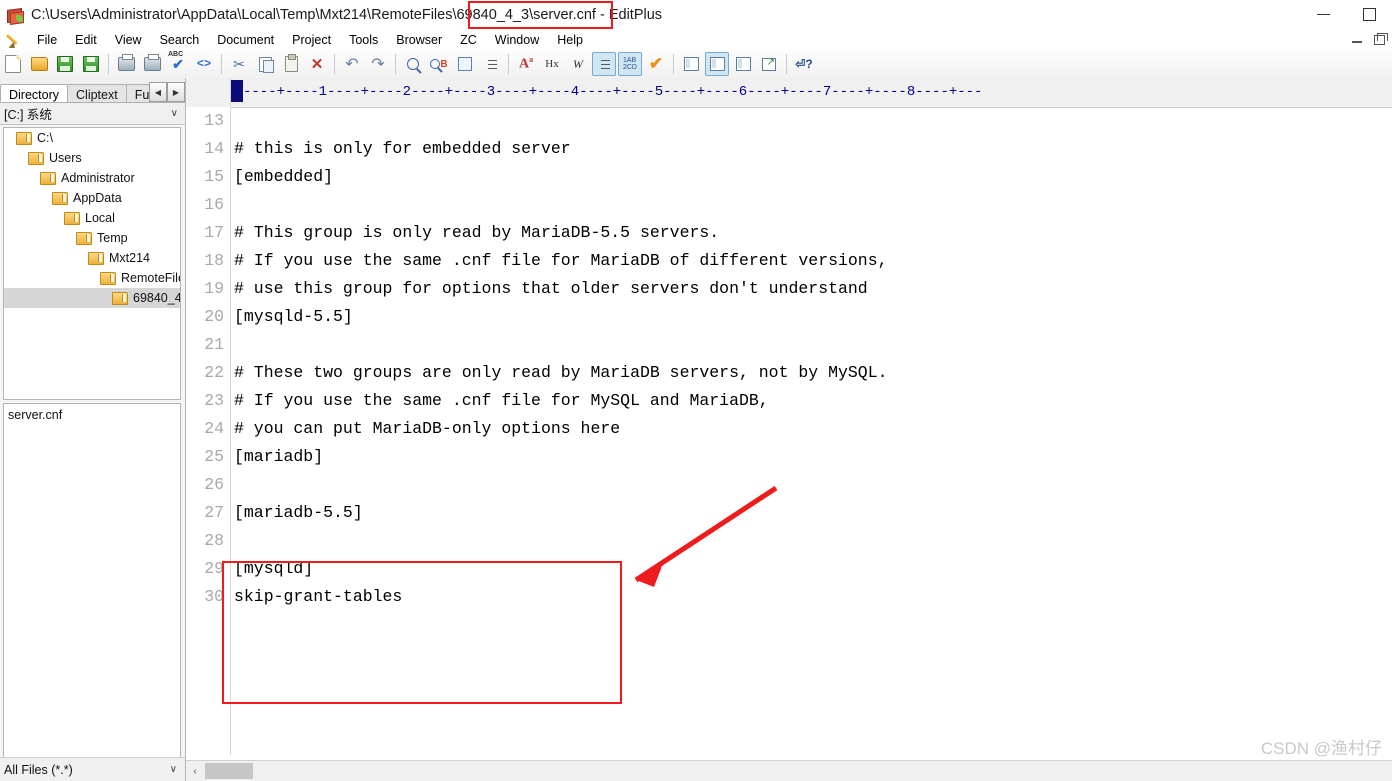  What do you see at coordinates (92, 278) in the screenshot?
I see `tree-item-remotefiles: RemoteFiles` at bounding box center [92, 278].